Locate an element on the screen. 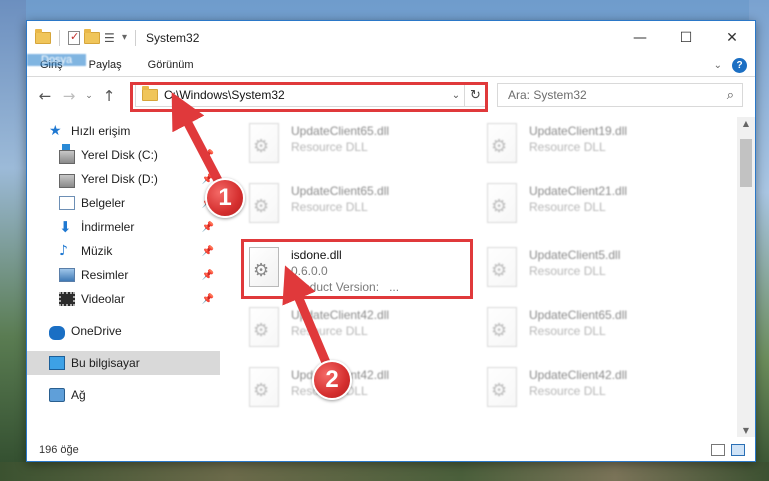 This screenshot has height=481, width=769. vertical-scrollbar: ▲ ▼ is located at coordinates (746, 277).